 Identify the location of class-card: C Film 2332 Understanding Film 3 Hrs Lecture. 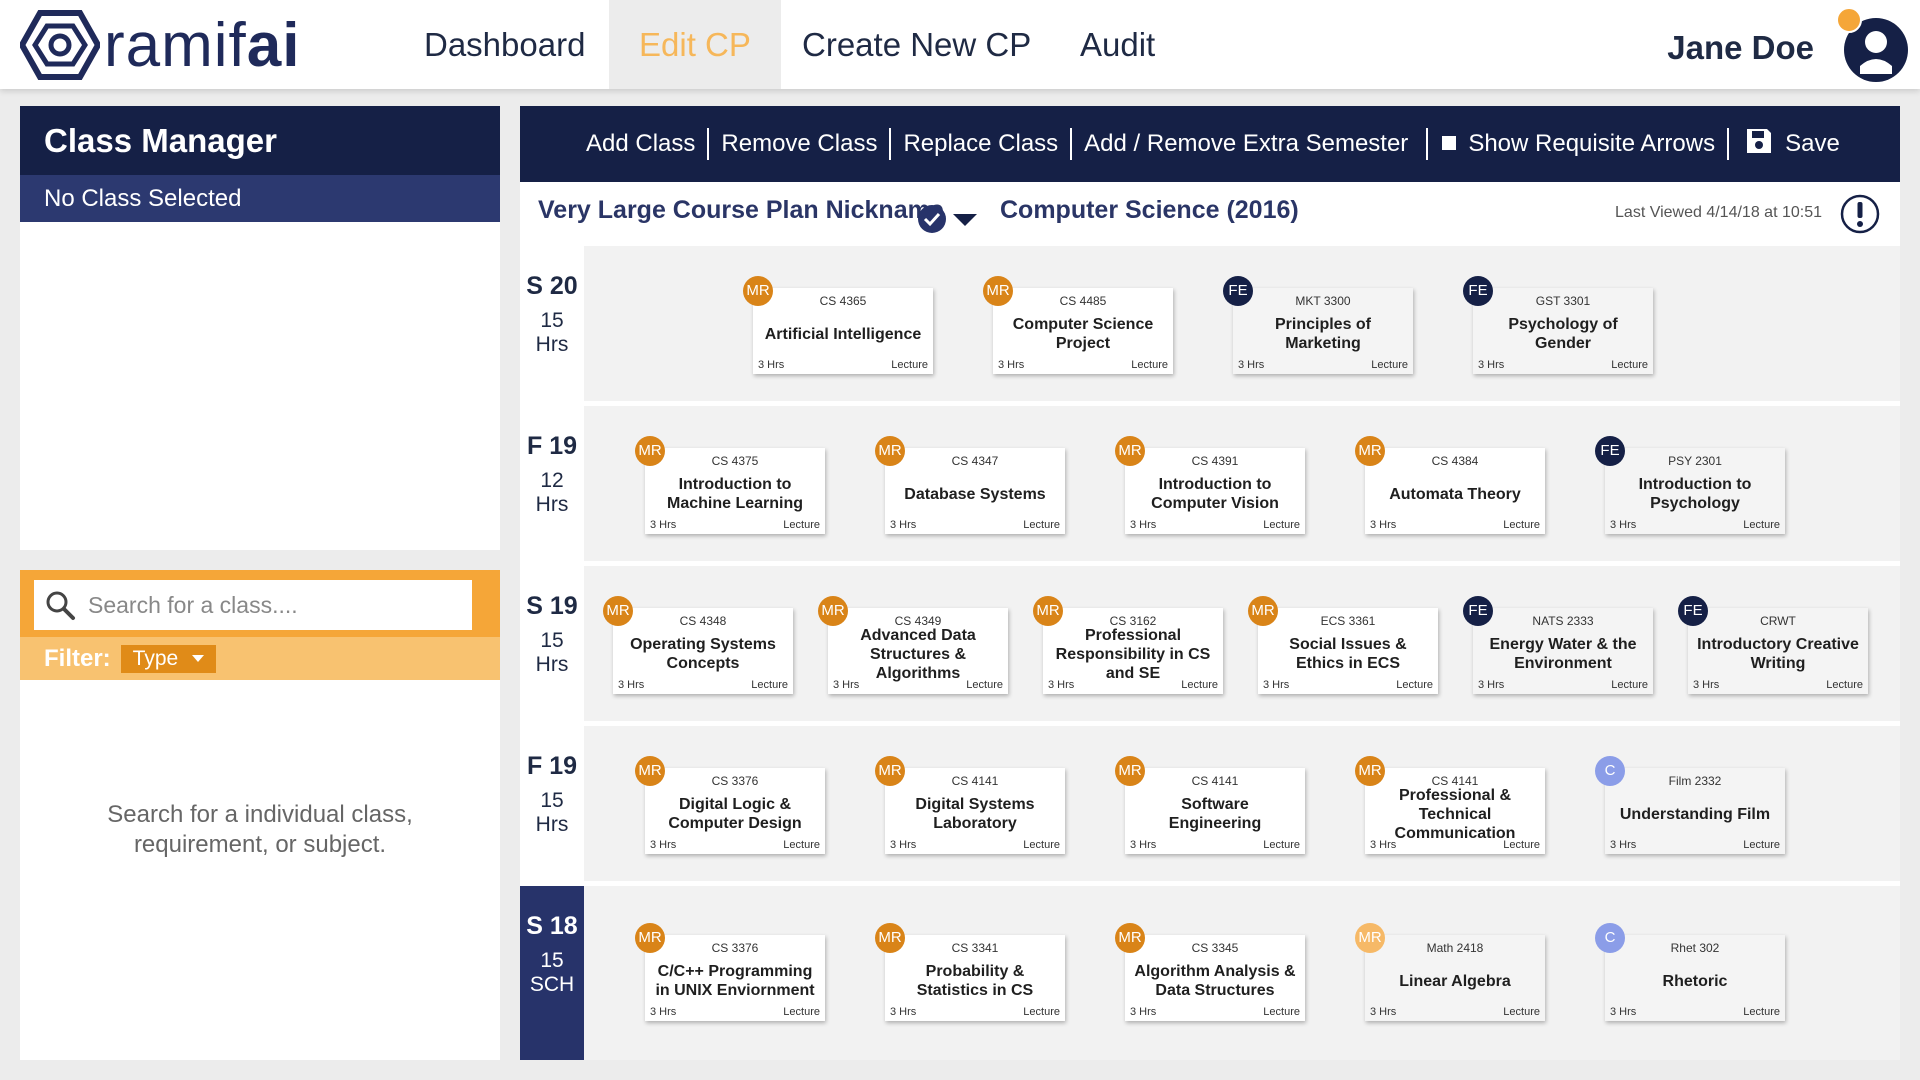
(1690, 805).